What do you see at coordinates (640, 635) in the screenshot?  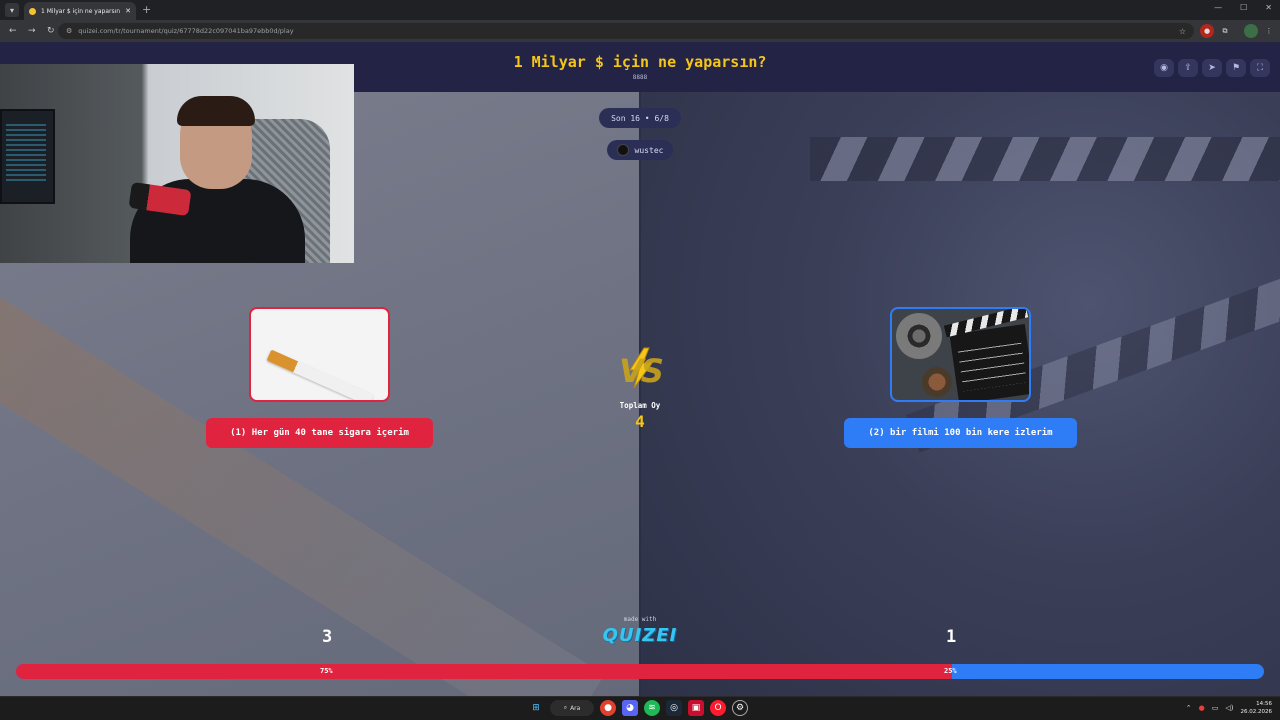 I see `quizei-logo: QUIZEI` at bounding box center [640, 635].